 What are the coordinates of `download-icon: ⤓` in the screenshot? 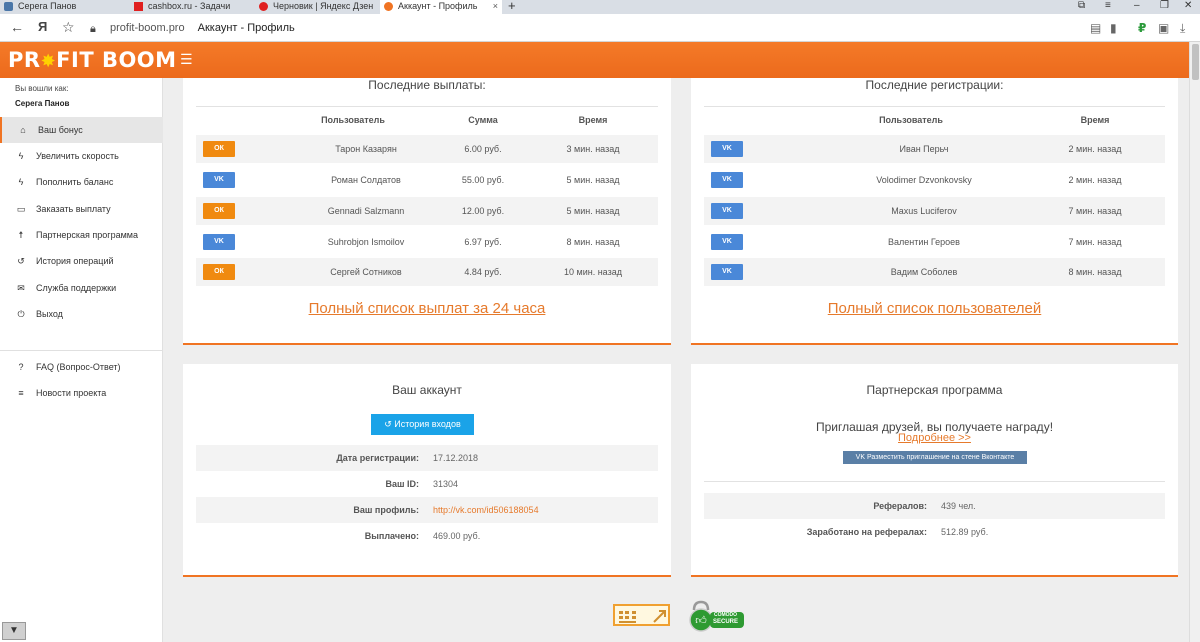 It's located at (1182, 28).